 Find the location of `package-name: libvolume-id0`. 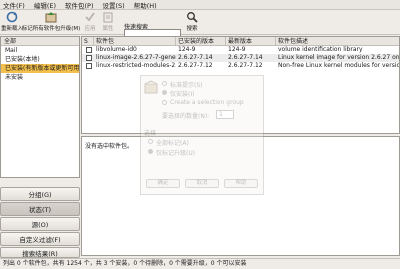

package-name: libvolume-id0 is located at coordinates (116, 49).